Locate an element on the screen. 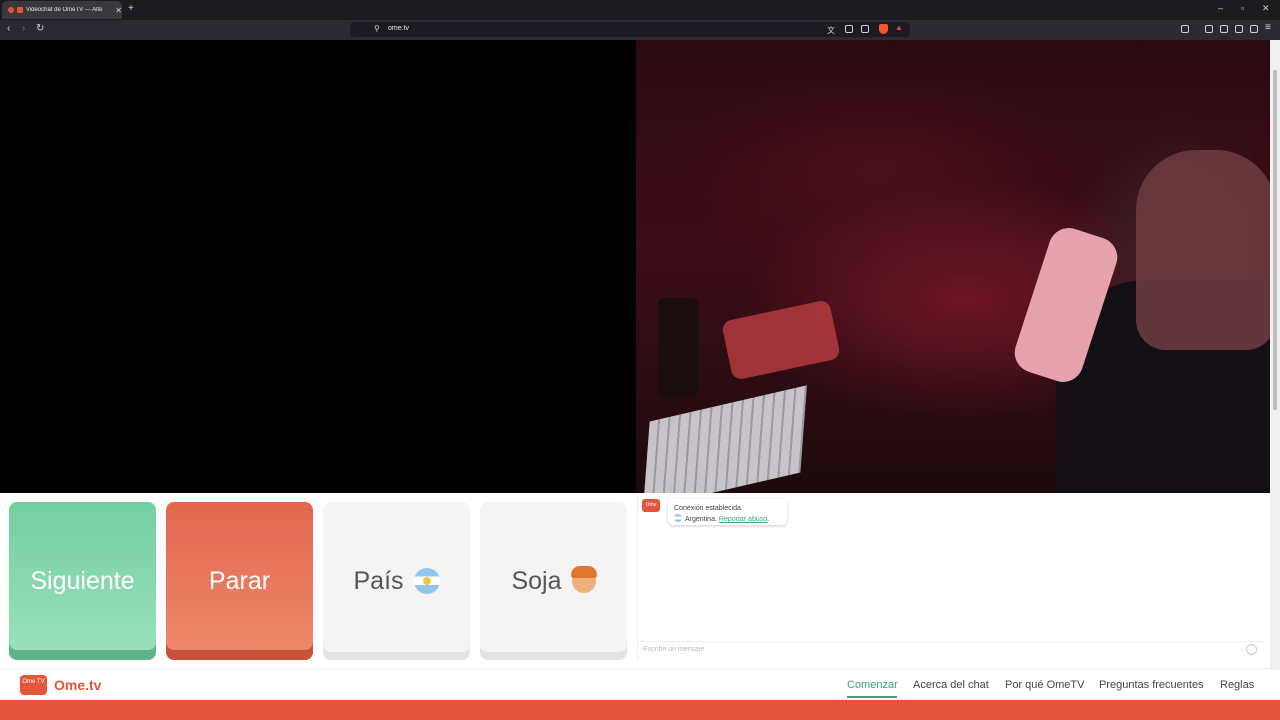 This screenshot has height=720, width=1280. translate-icon: 文 is located at coordinates (831, 30).